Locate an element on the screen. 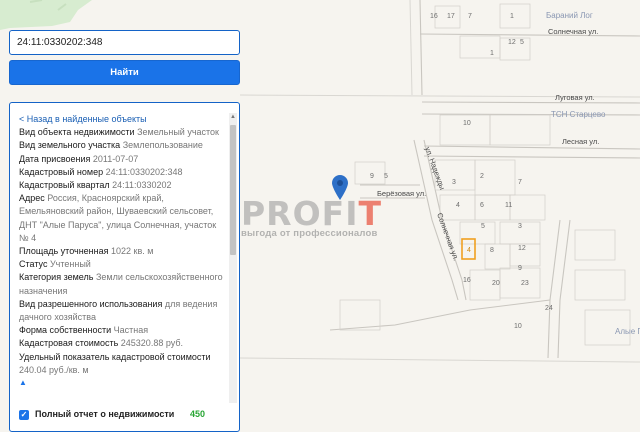 The height and width of the screenshot is (432, 640). info-value: Частная is located at coordinates (131, 330).